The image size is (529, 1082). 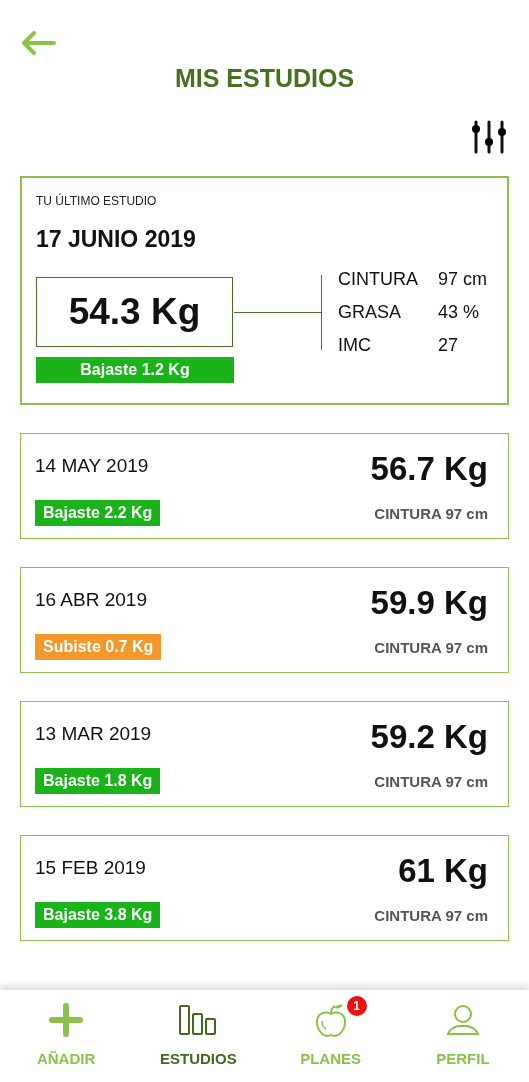 What do you see at coordinates (198, 1036) in the screenshot?
I see `nav-tab: ESTUDIOS` at bounding box center [198, 1036].